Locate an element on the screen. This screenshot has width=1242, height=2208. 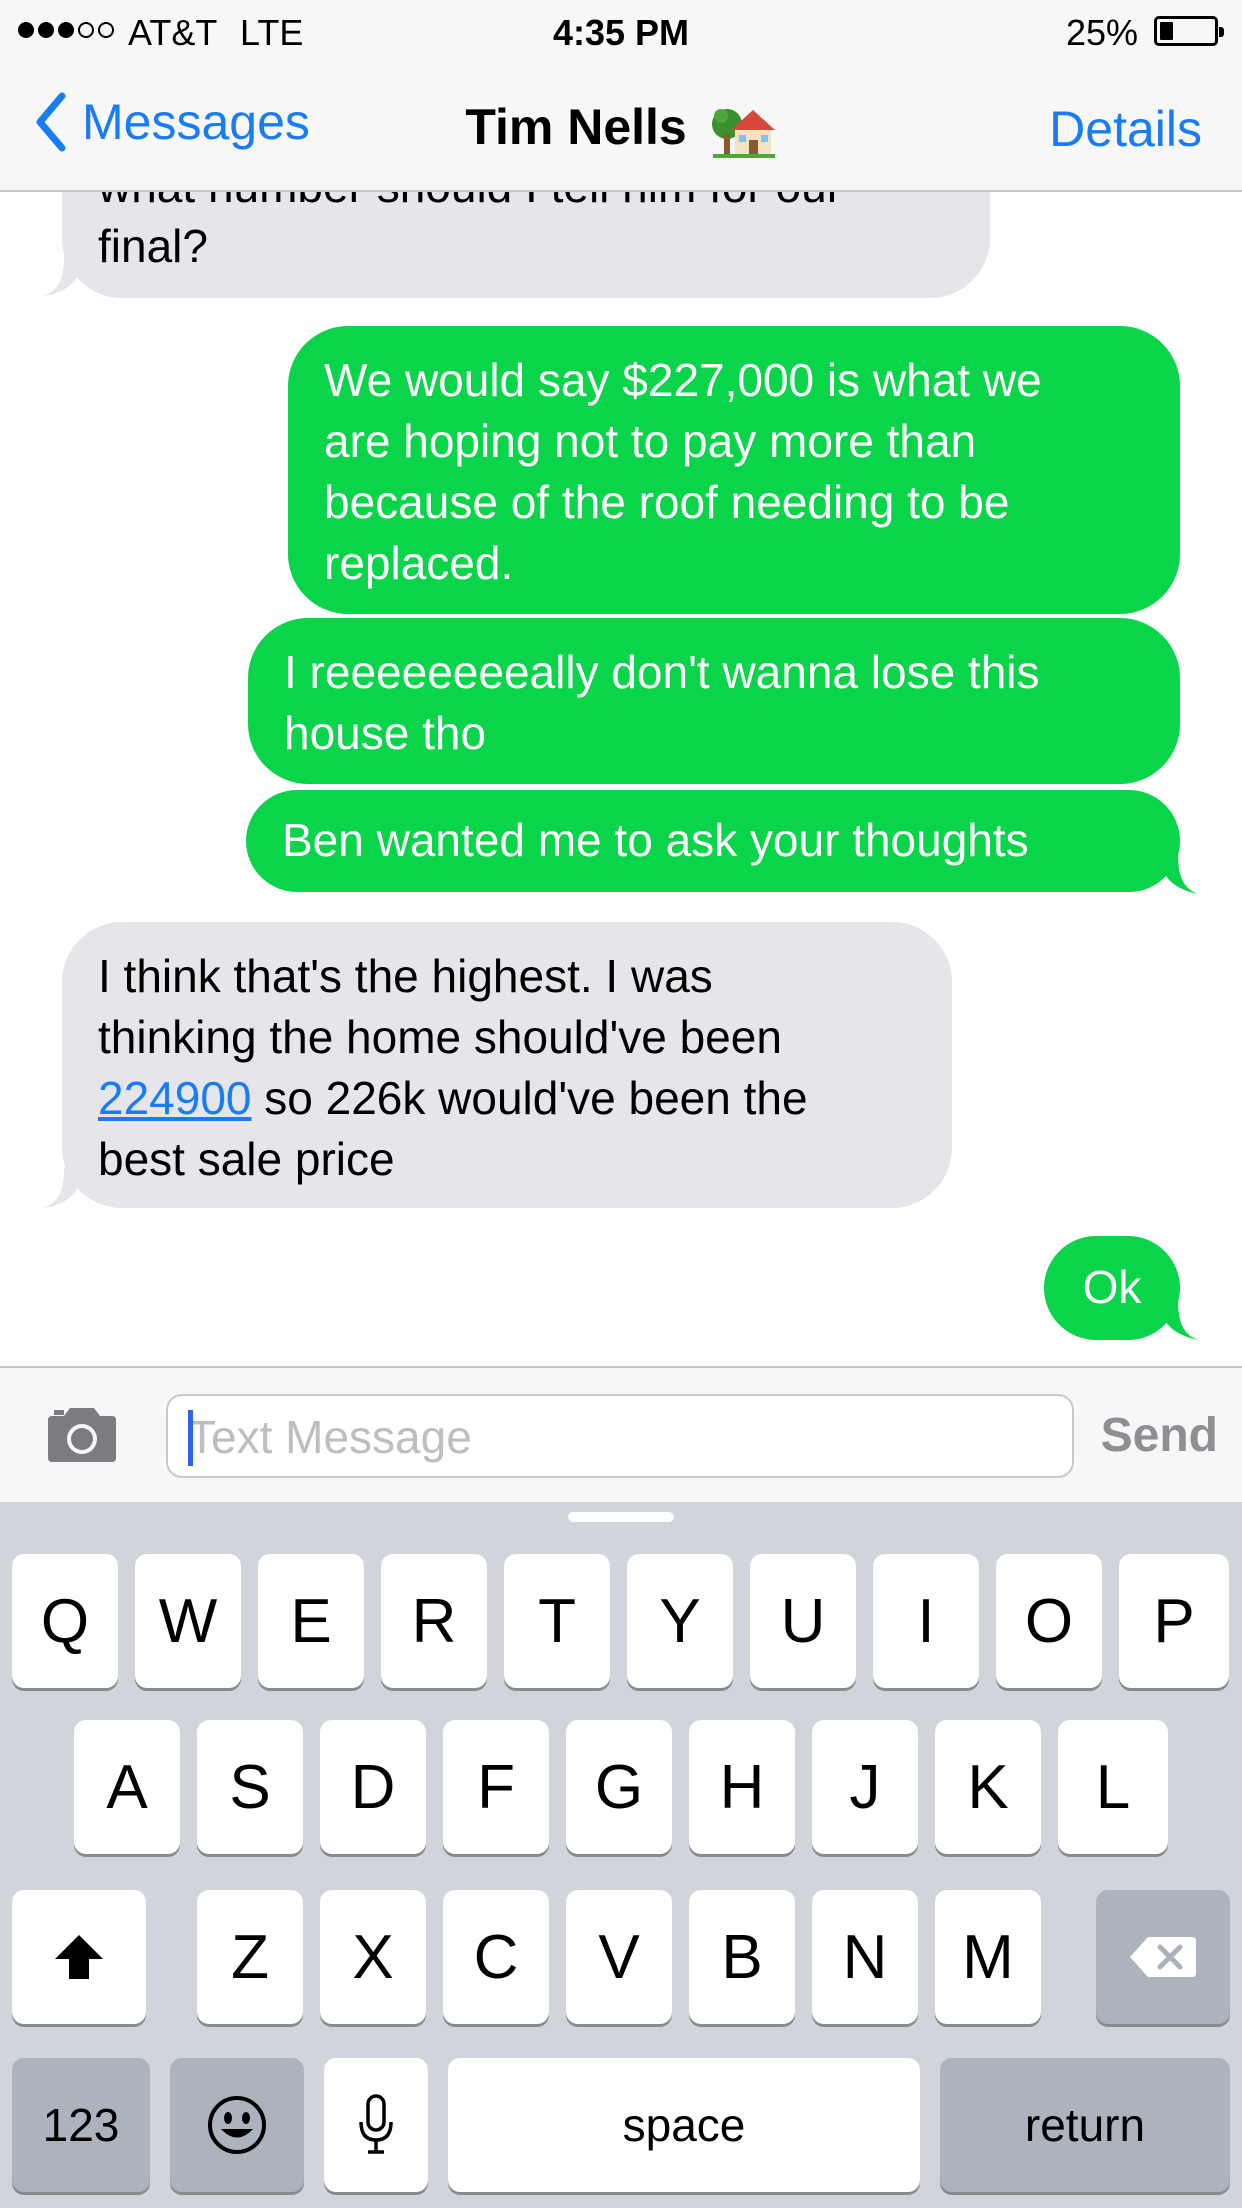
message-line-rest: so 226k would've been the is located at coordinates (529, 1098).